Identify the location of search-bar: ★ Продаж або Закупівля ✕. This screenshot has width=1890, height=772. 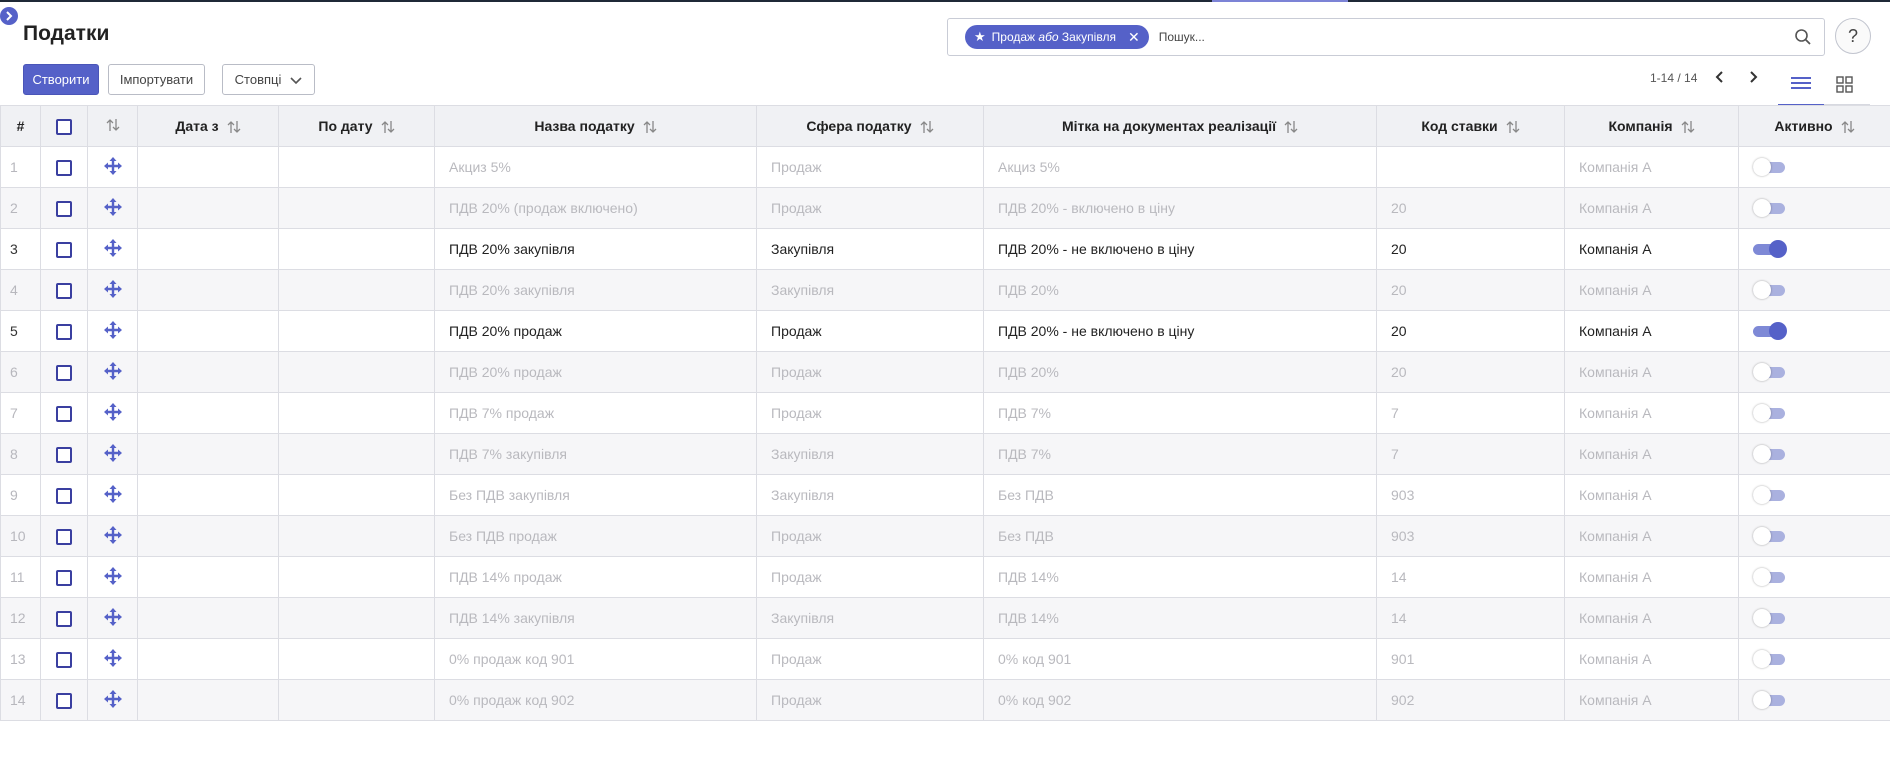
(1386, 37).